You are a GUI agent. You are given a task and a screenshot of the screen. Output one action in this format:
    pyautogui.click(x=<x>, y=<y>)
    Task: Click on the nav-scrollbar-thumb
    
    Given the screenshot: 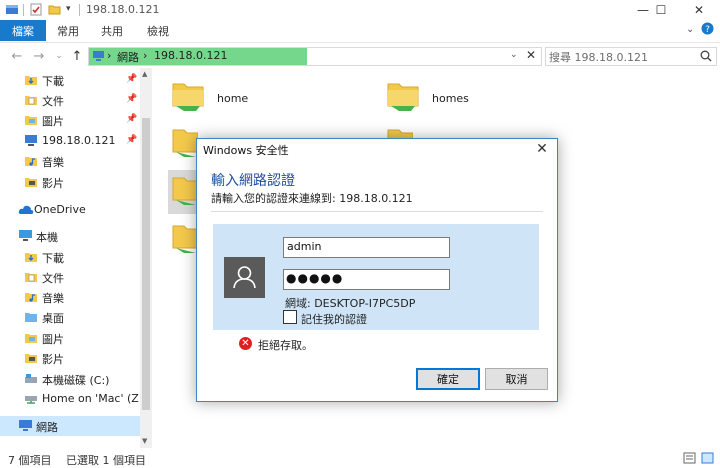 What is the action you would take?
    pyautogui.click(x=146, y=264)
    